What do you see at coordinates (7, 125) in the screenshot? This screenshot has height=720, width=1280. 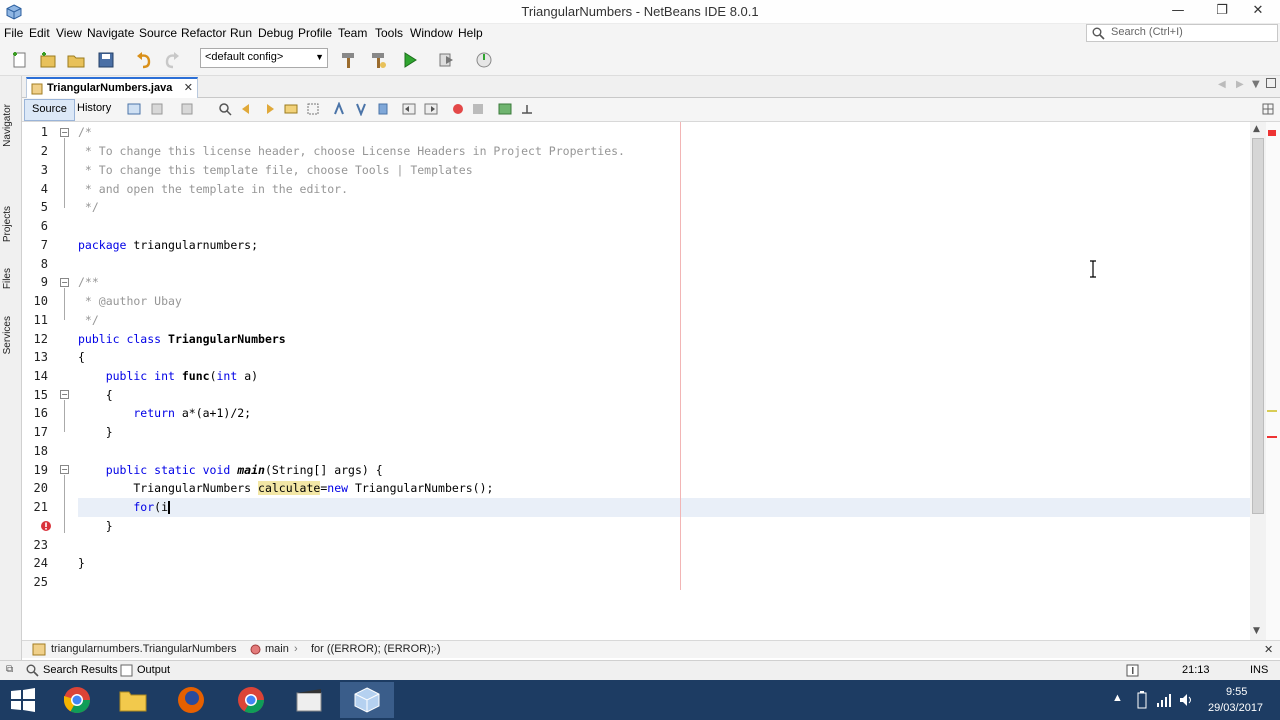 I see `navigator-tab: Navigator` at bounding box center [7, 125].